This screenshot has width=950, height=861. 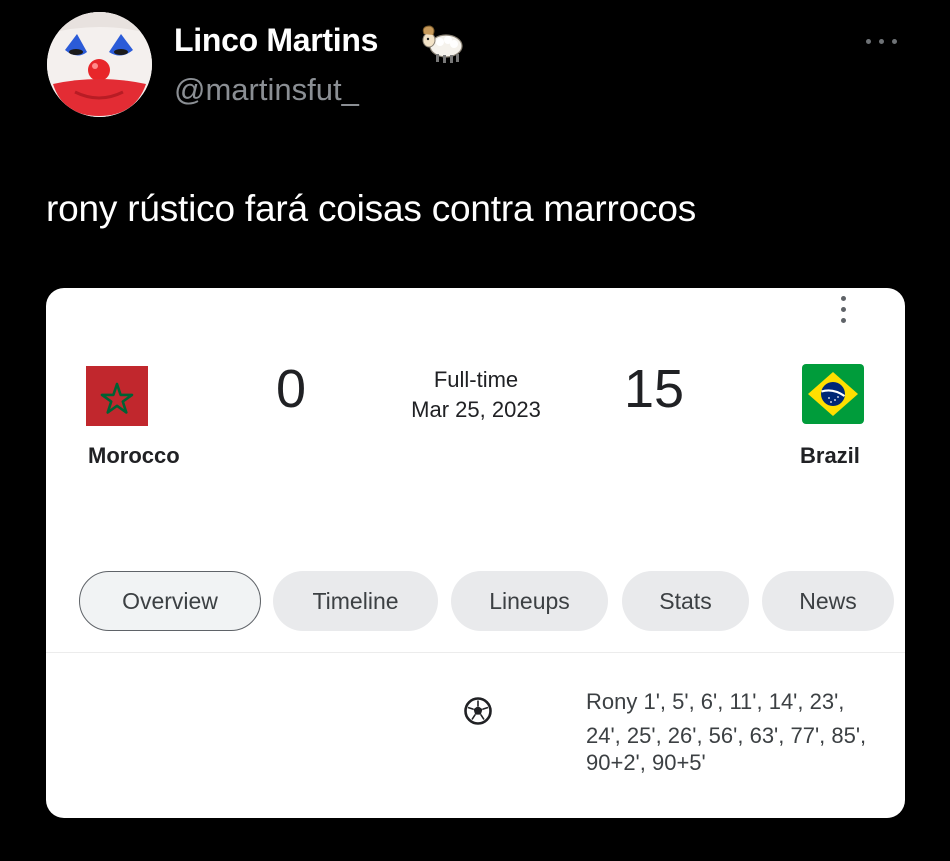 What do you see at coordinates (371, 208) in the screenshot?
I see `tweet-text: rony rústico fará coisas contra marrocos` at bounding box center [371, 208].